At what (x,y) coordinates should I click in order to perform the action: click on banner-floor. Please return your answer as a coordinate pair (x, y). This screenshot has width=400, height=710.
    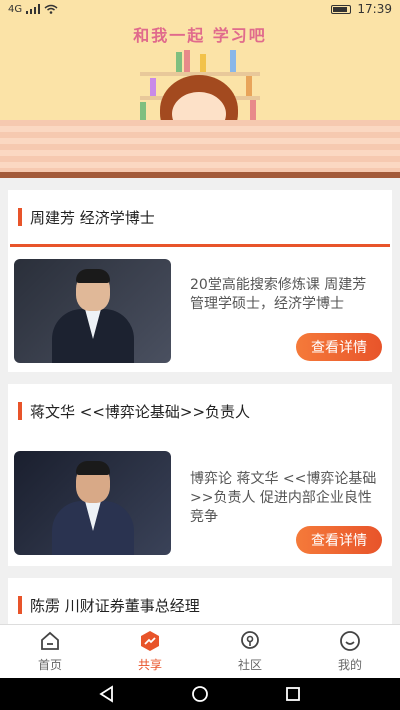
    Looking at the image, I should click on (200, 149).